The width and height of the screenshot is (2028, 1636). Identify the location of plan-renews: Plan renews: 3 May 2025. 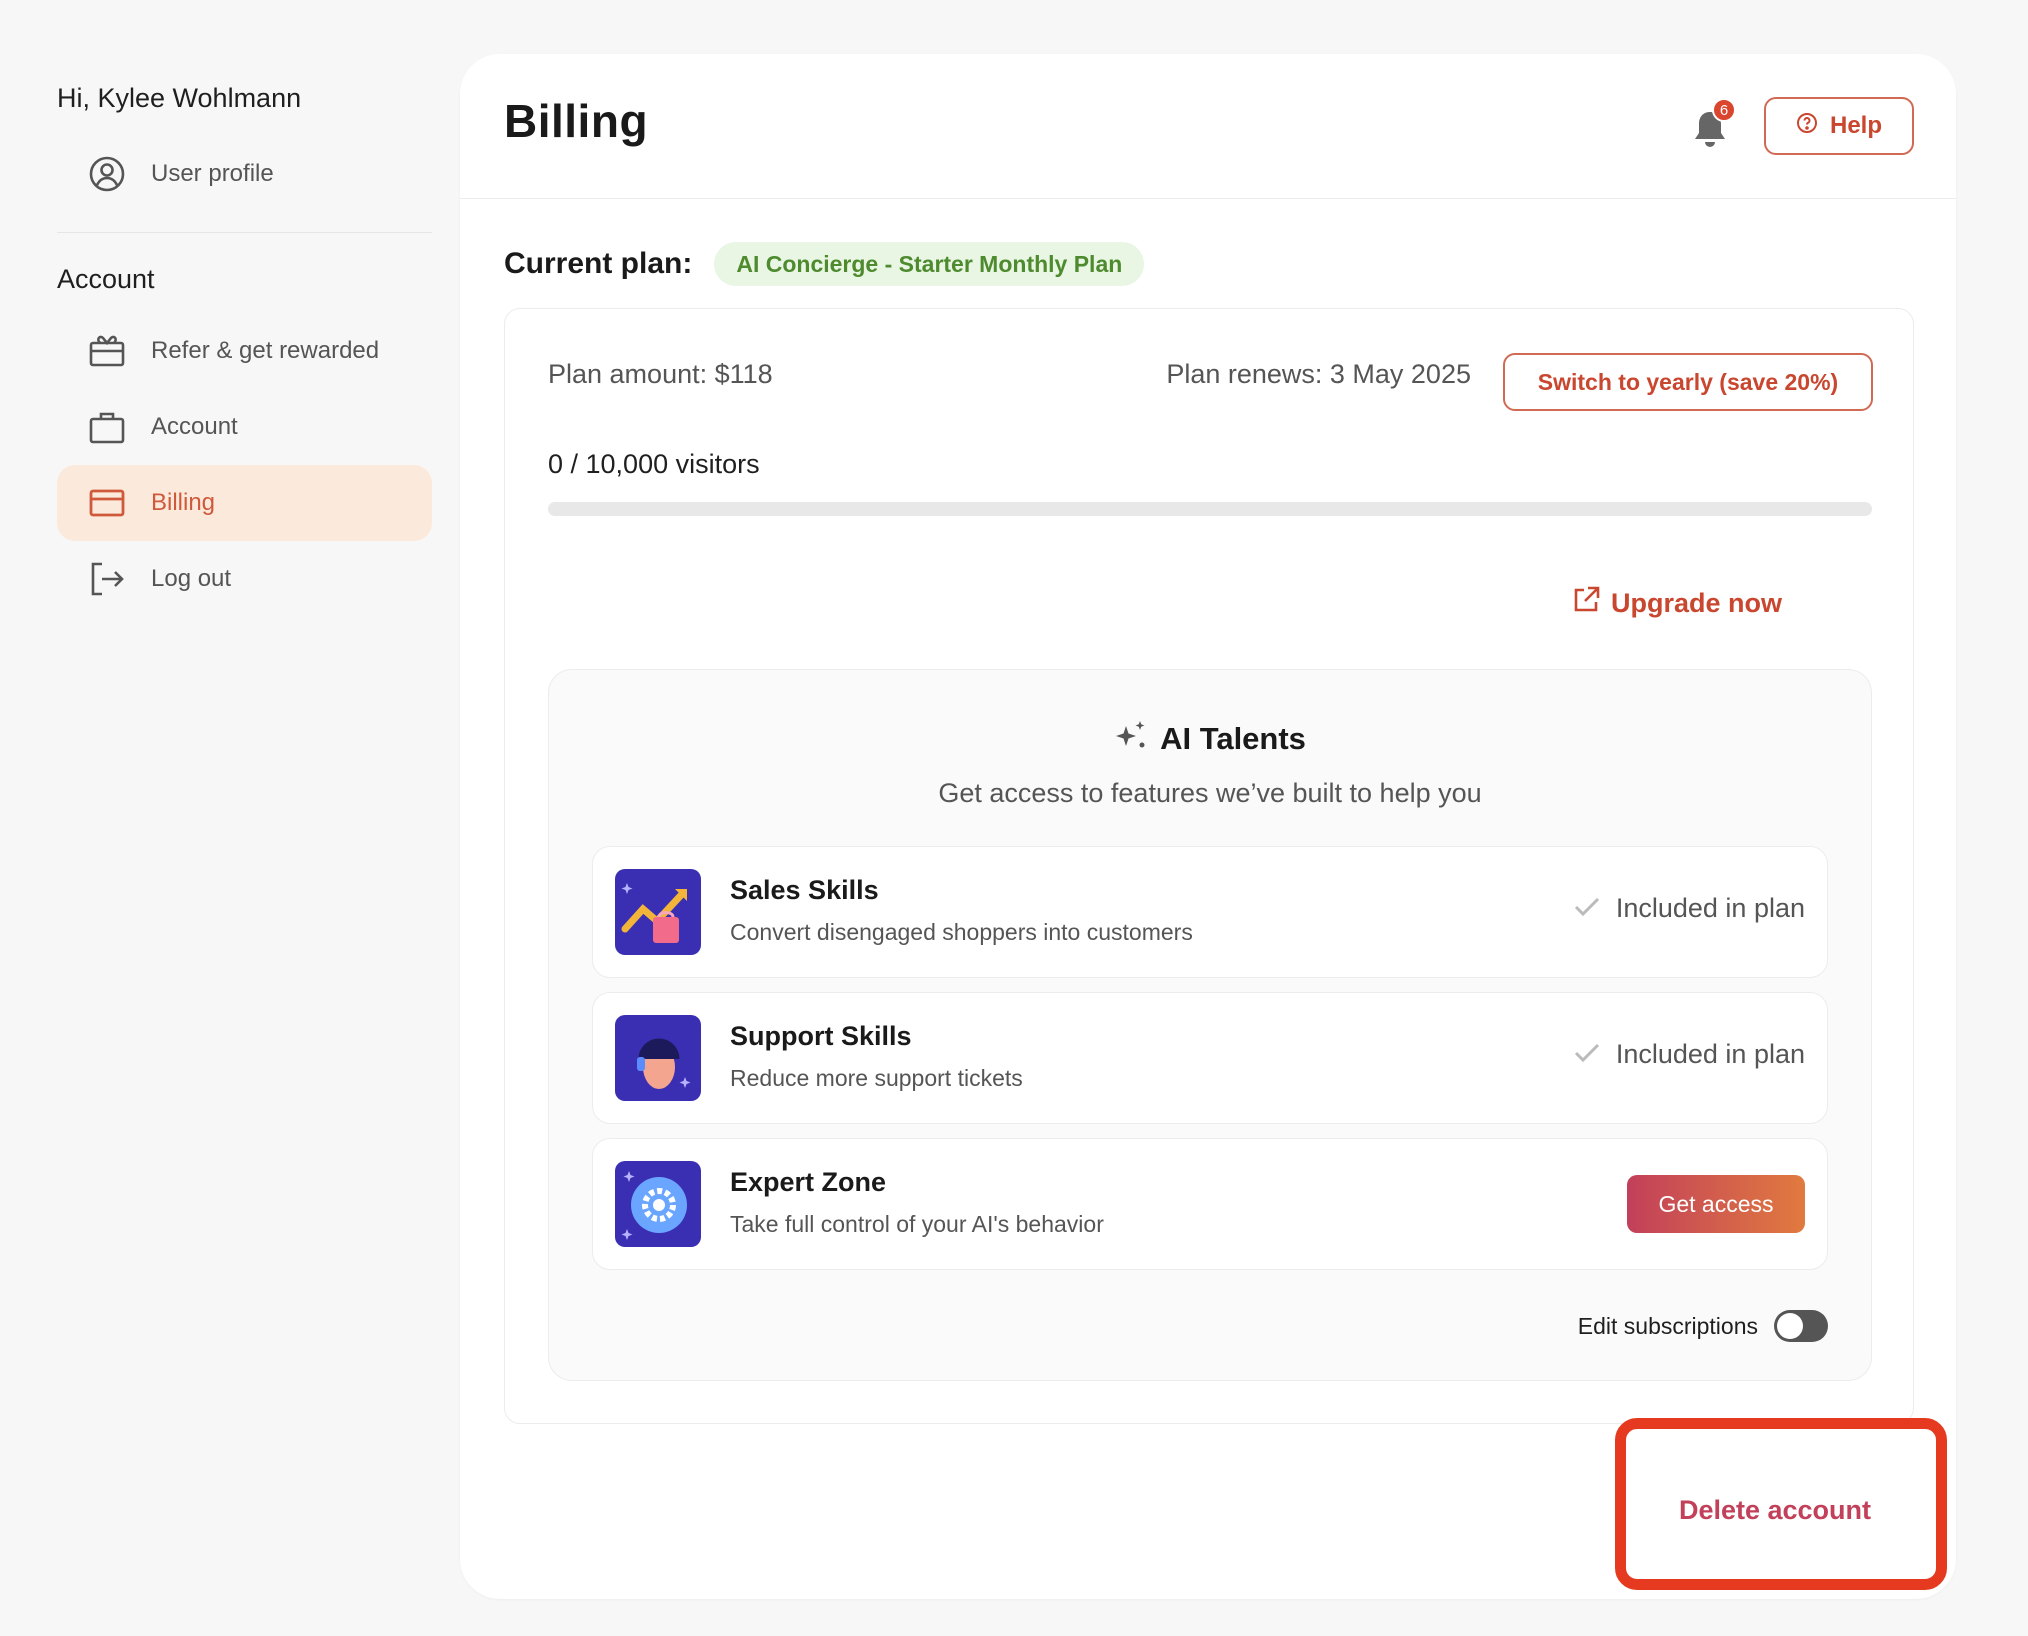
(1318, 374).